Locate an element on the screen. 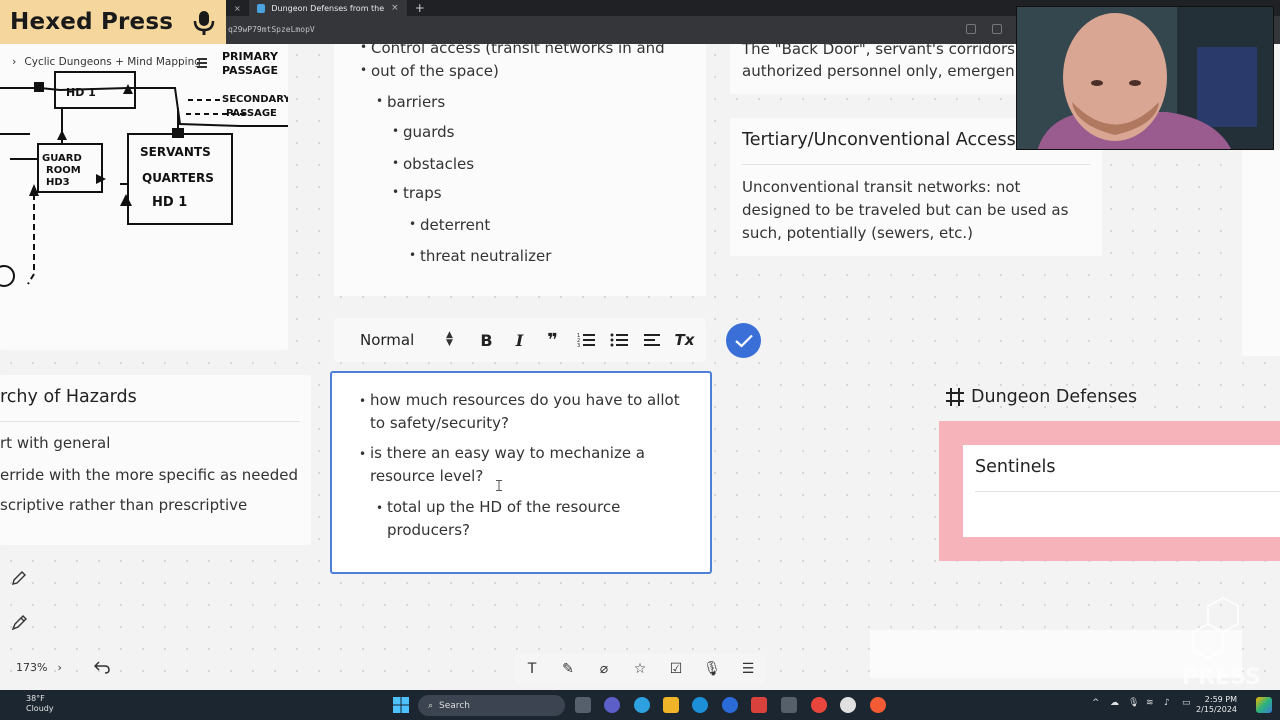 The width and height of the screenshot is (1280, 720). presenter-video is located at coordinates (1145, 78).